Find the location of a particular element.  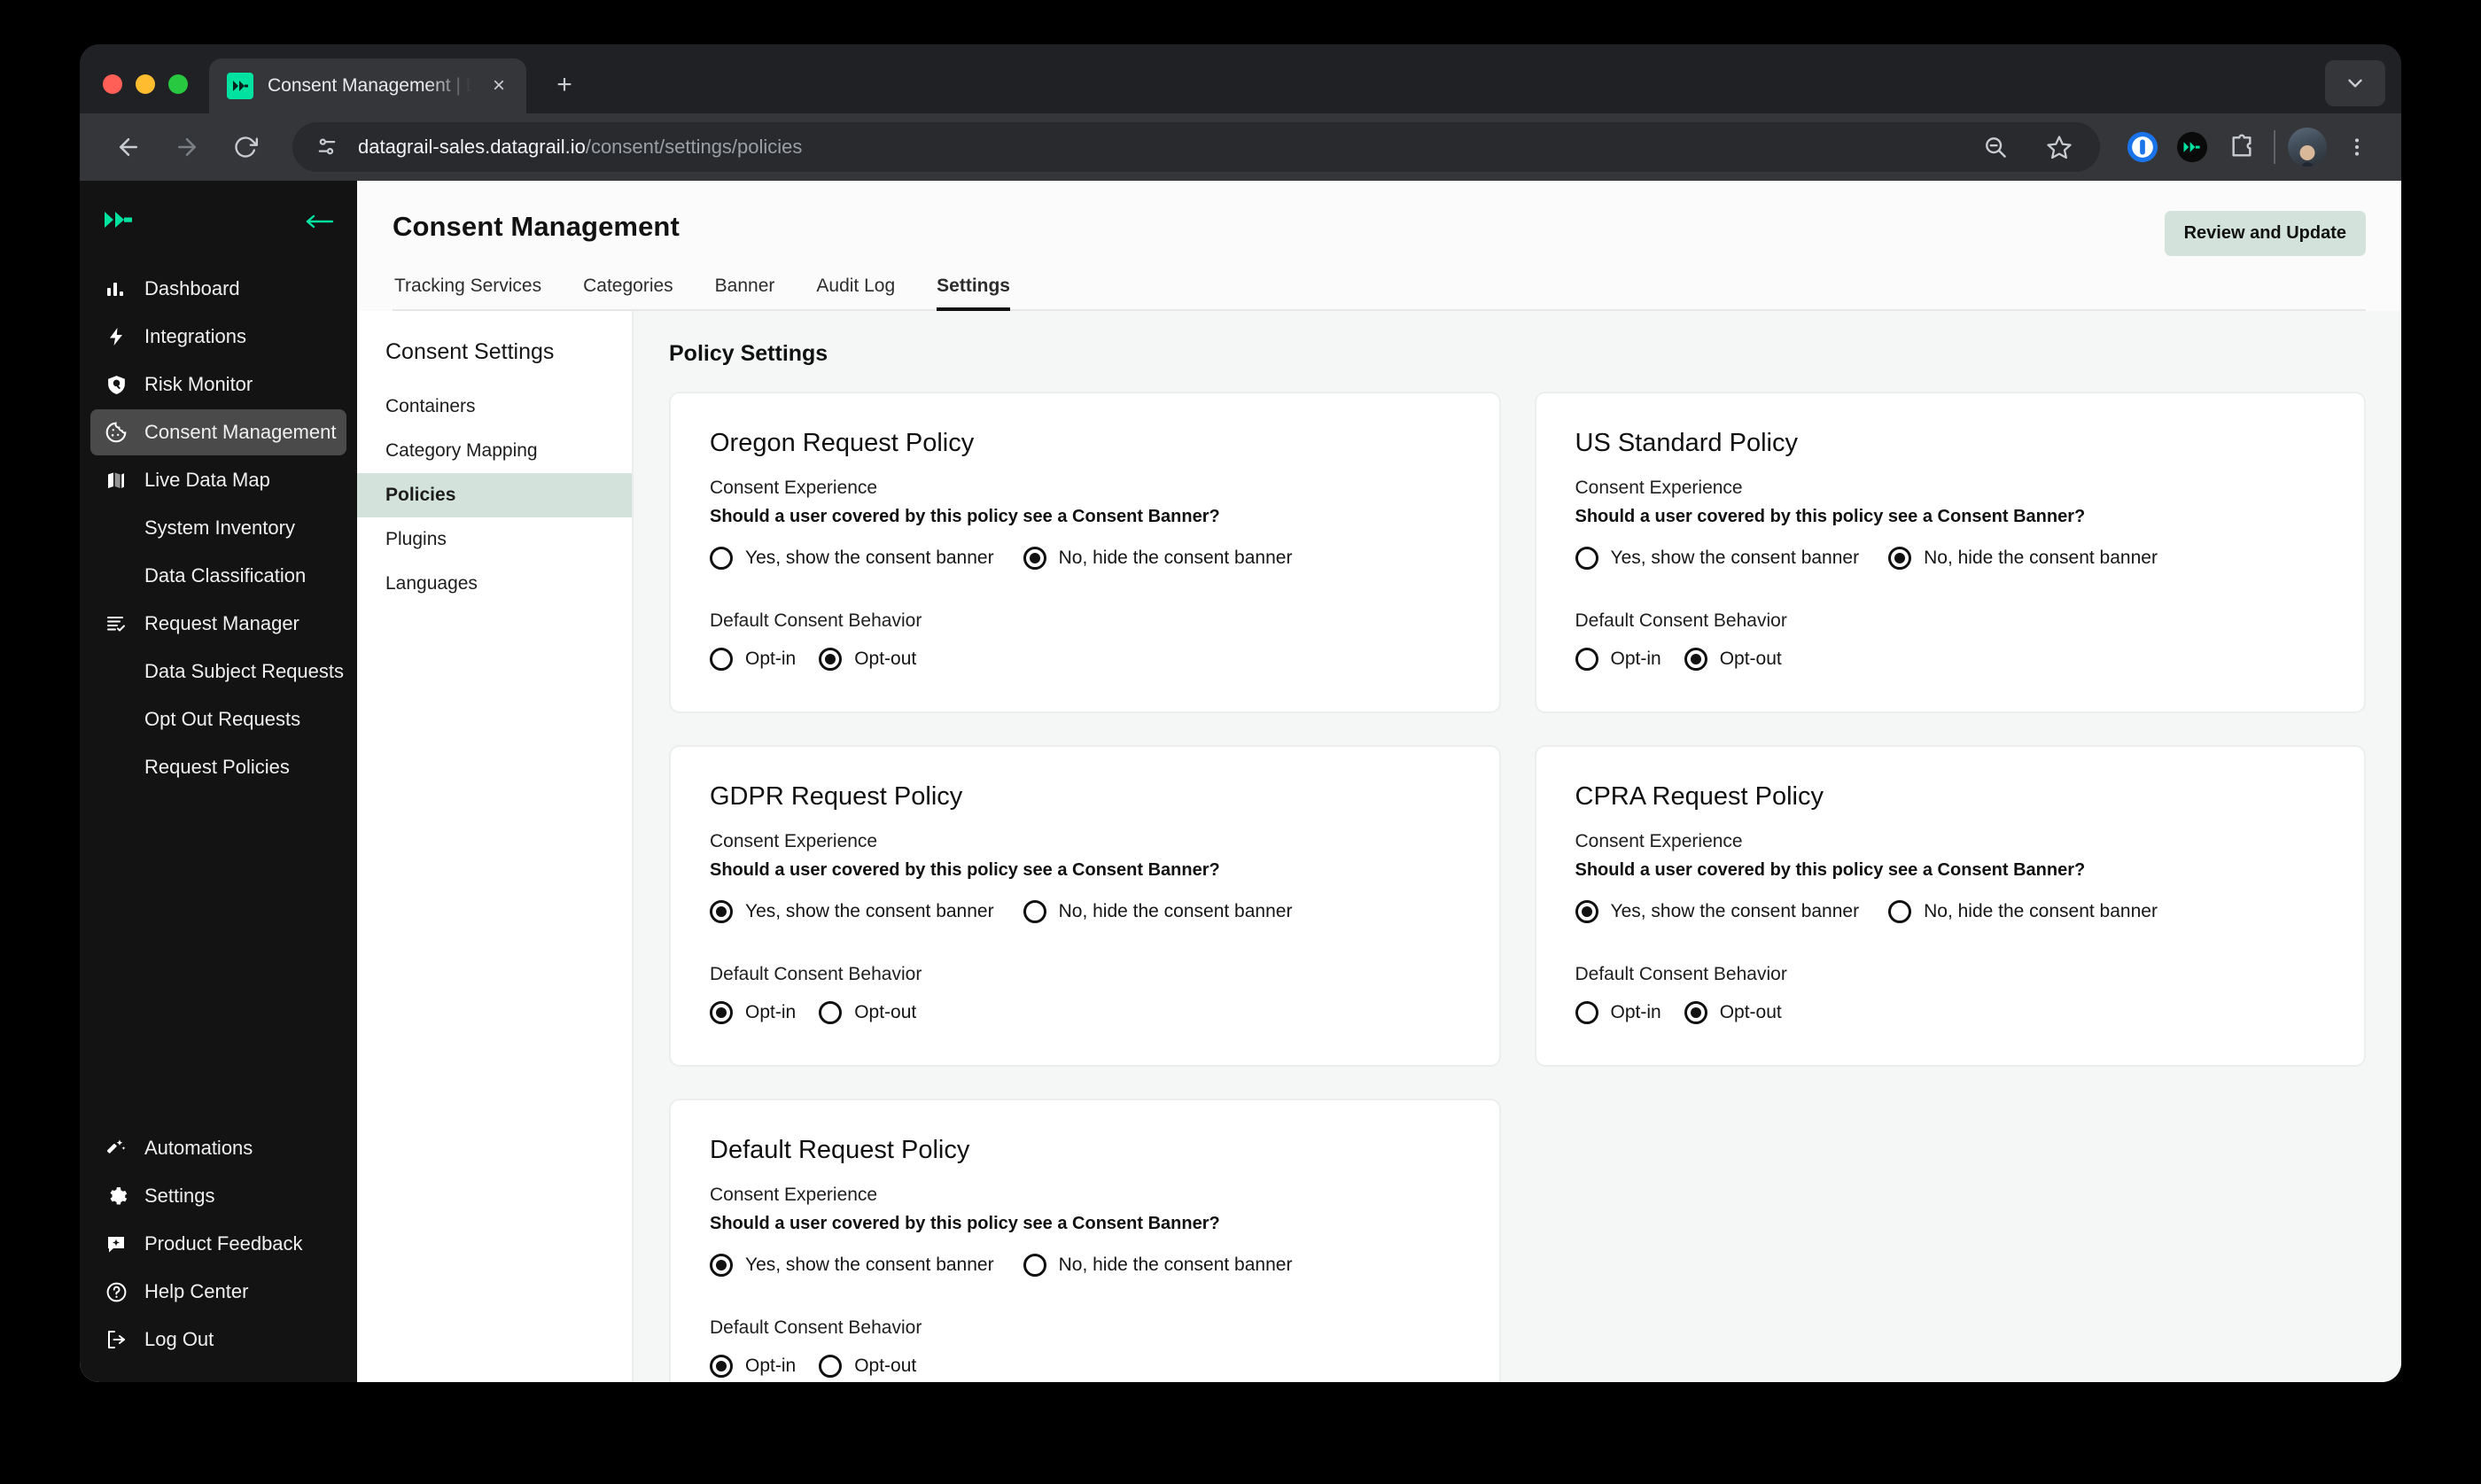

collapse-arrow-icon is located at coordinates (319, 221).